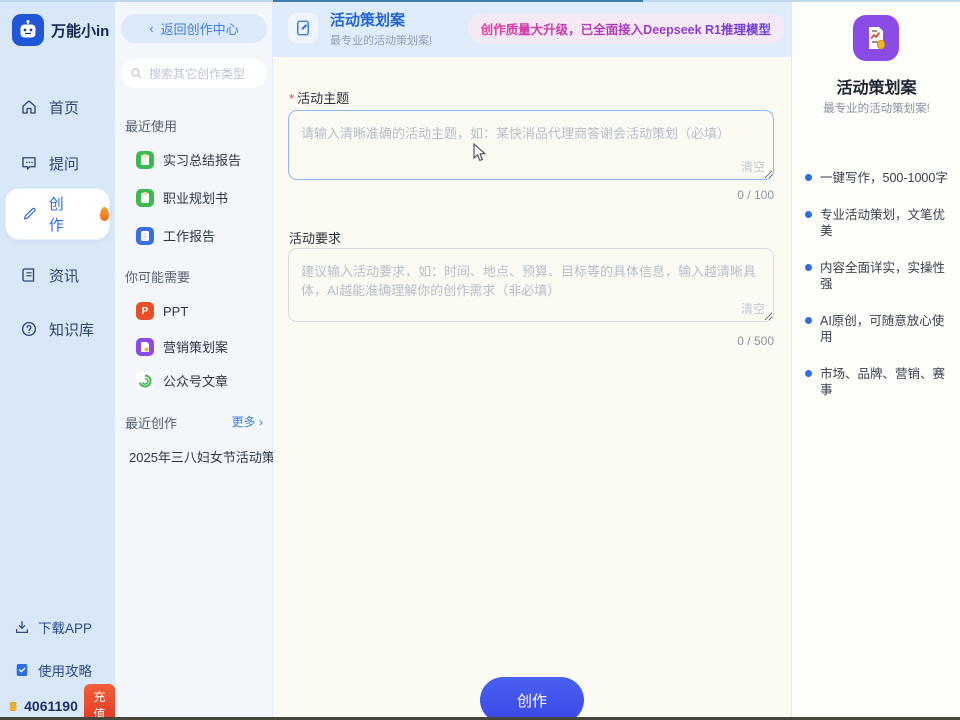  I want to click on guide-book-icon, so click(22, 670).